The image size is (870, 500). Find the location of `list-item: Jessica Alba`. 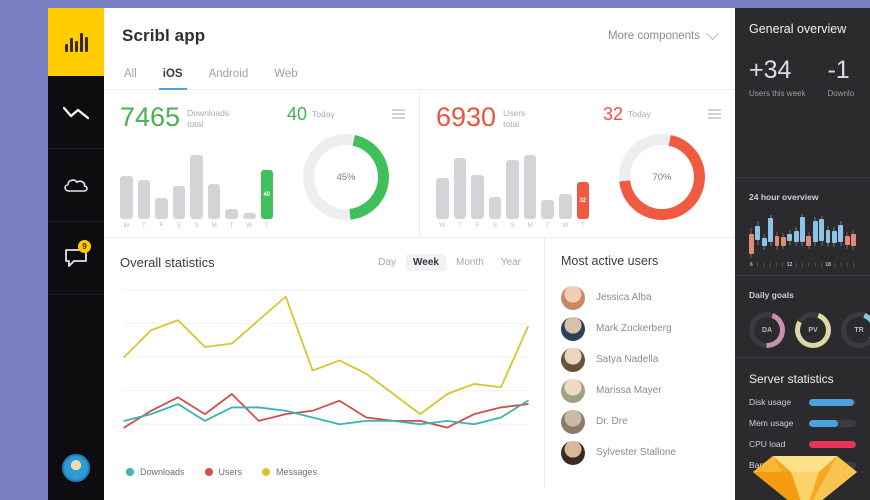

list-item: Jessica Alba is located at coordinates (641, 297).